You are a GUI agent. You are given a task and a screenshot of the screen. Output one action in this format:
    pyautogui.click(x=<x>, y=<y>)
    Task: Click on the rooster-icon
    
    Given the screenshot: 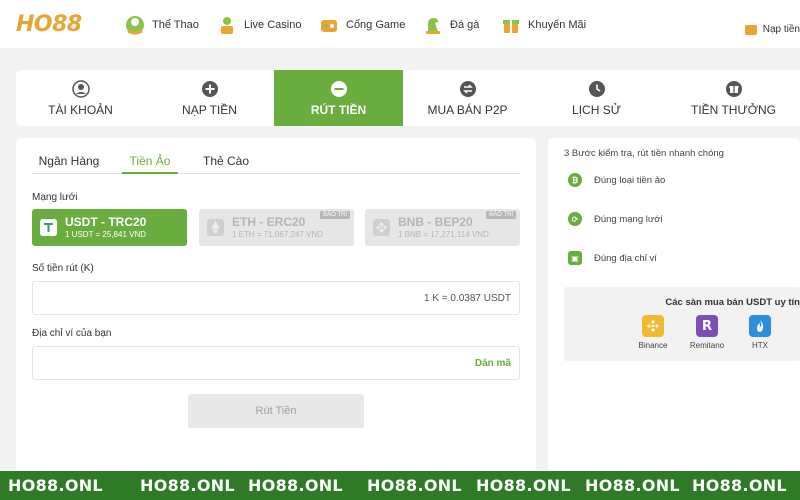 What is the action you would take?
    pyautogui.click(x=433, y=25)
    